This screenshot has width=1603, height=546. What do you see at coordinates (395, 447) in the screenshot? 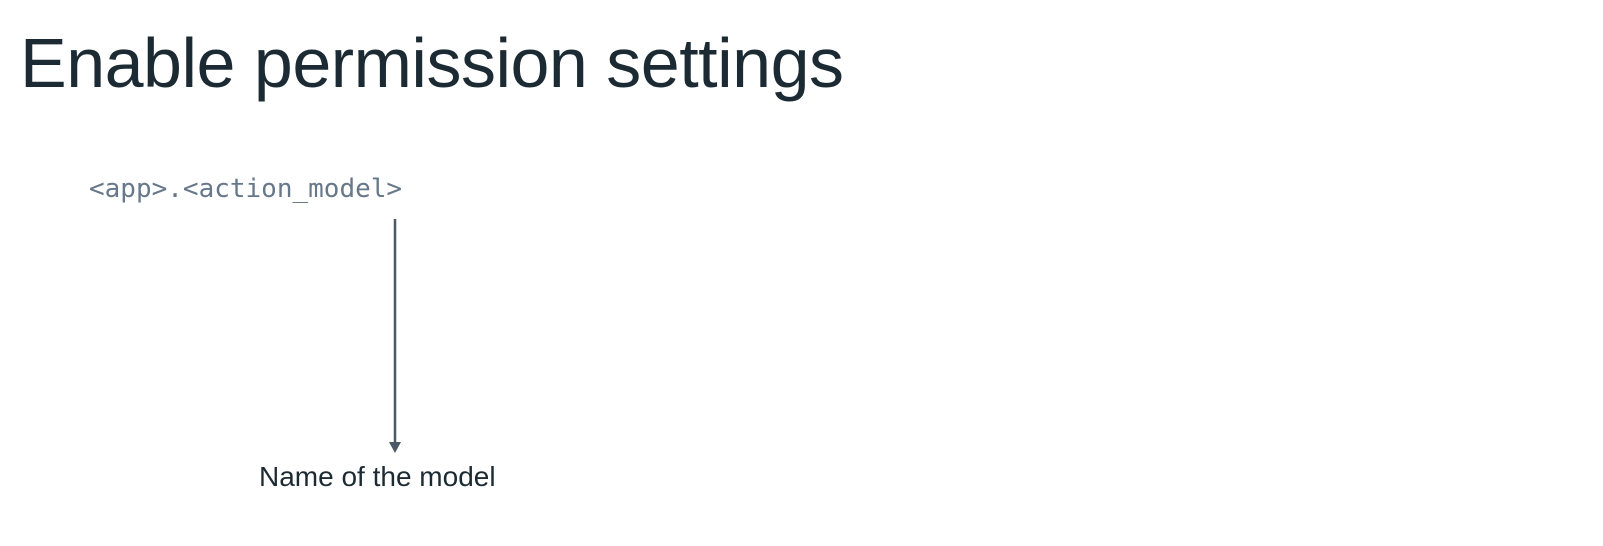
I see `arrow-head` at bounding box center [395, 447].